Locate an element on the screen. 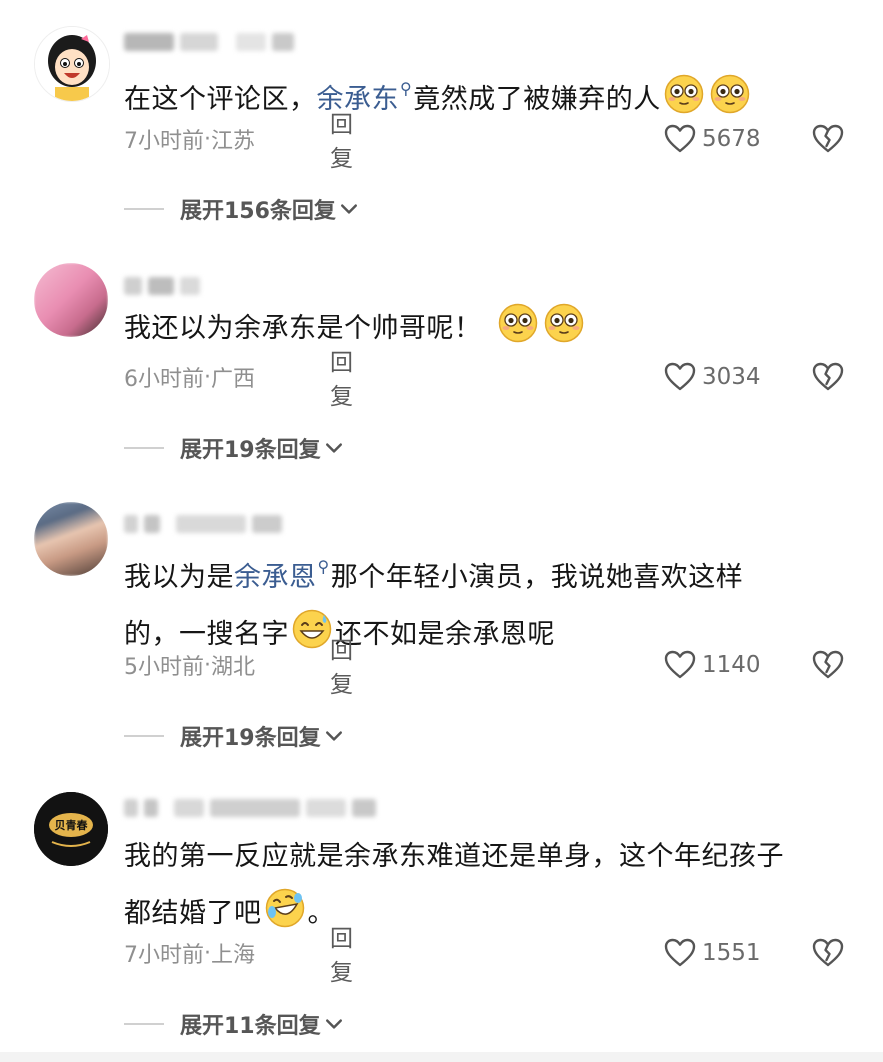 This screenshot has width=883, height=1062. rofl-emoji is located at coordinates (285, 908).